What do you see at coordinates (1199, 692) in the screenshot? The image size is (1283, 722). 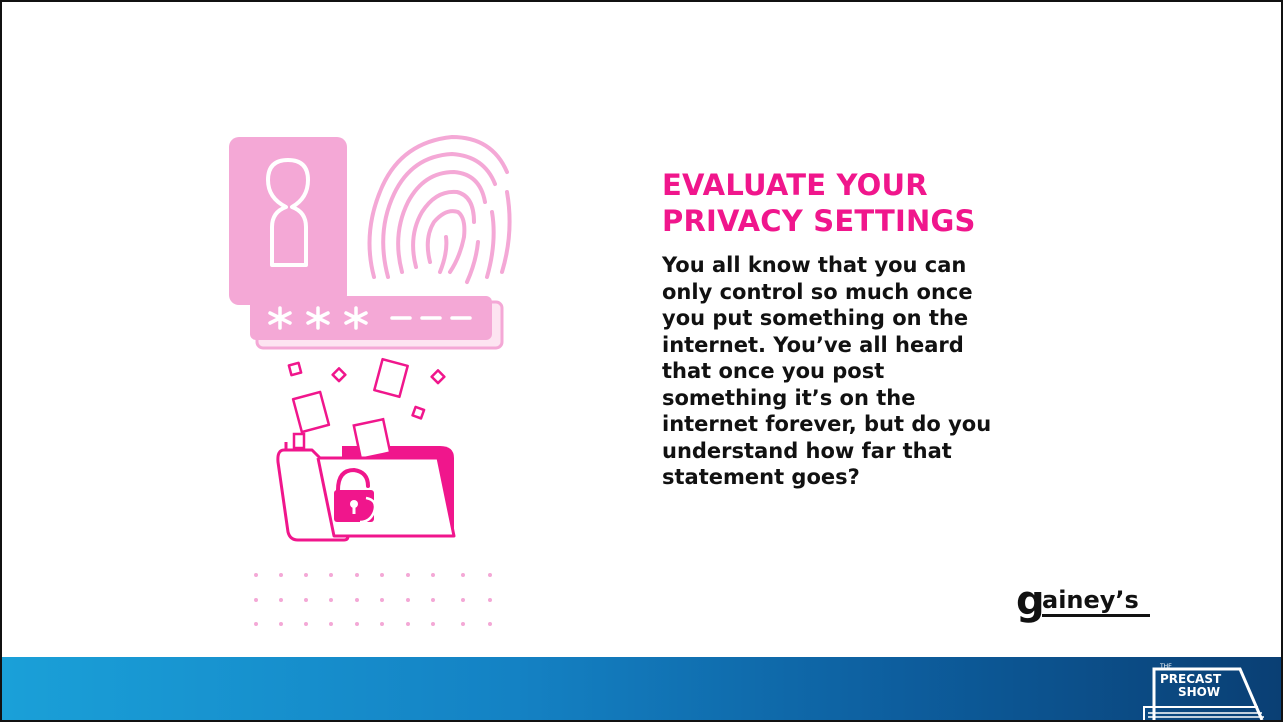 I see `badge-line2: SHOW` at bounding box center [1199, 692].